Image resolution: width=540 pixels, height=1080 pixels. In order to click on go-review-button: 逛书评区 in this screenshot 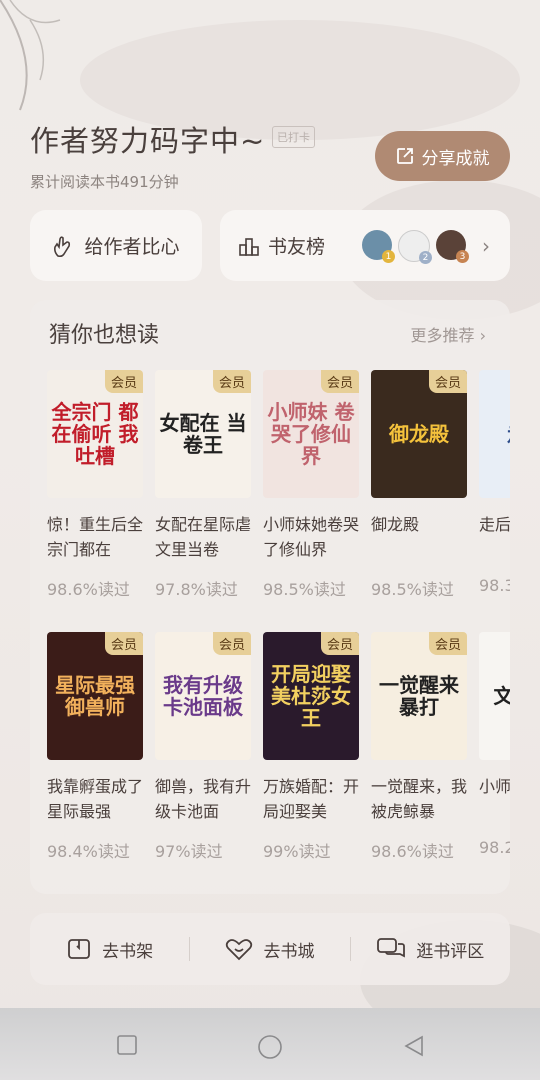, I will do `click(430, 949)`.